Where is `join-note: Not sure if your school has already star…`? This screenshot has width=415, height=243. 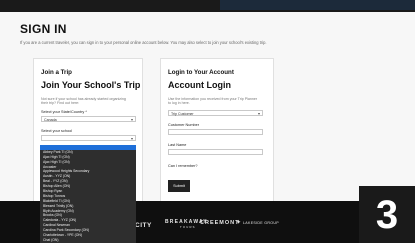 join-note: Not sure if your school has already star… is located at coordinates (83, 101).